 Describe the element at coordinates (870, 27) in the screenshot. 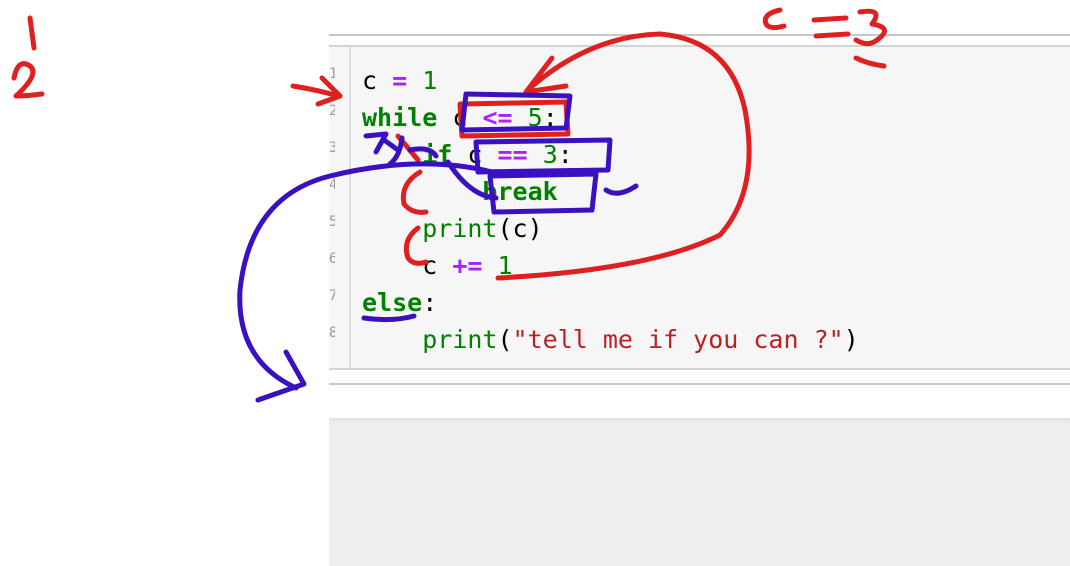

I see `ink-digit-three` at that location.